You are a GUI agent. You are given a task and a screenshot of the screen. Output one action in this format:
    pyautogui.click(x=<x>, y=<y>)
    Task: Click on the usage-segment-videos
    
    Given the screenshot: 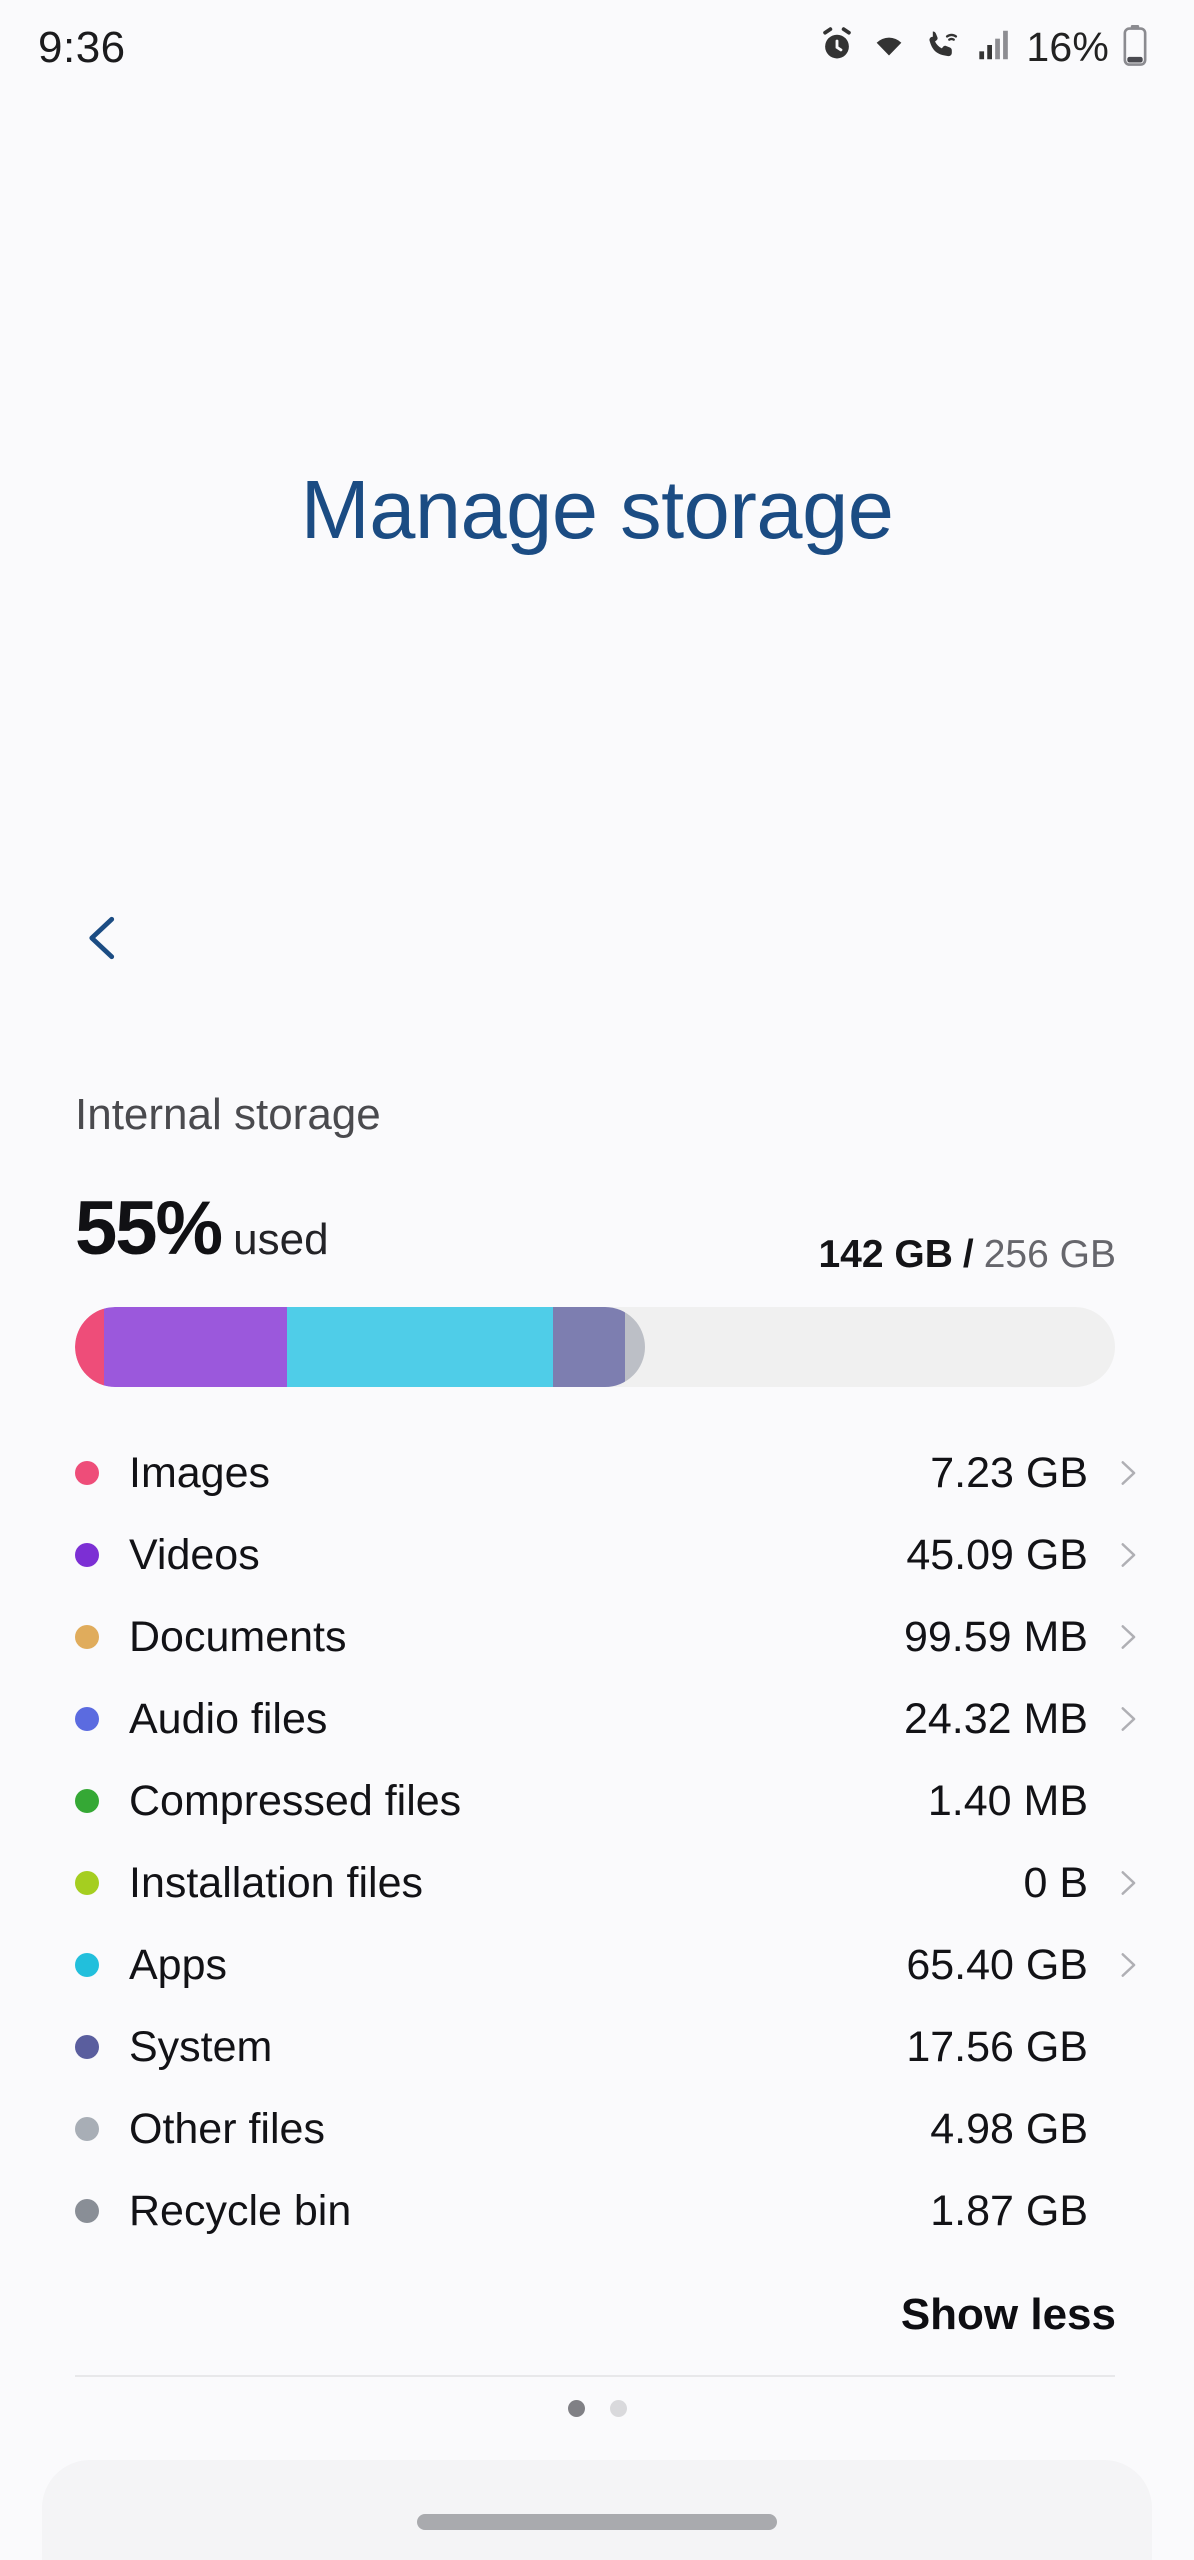 What is the action you would take?
    pyautogui.click(x=196, y=1347)
    